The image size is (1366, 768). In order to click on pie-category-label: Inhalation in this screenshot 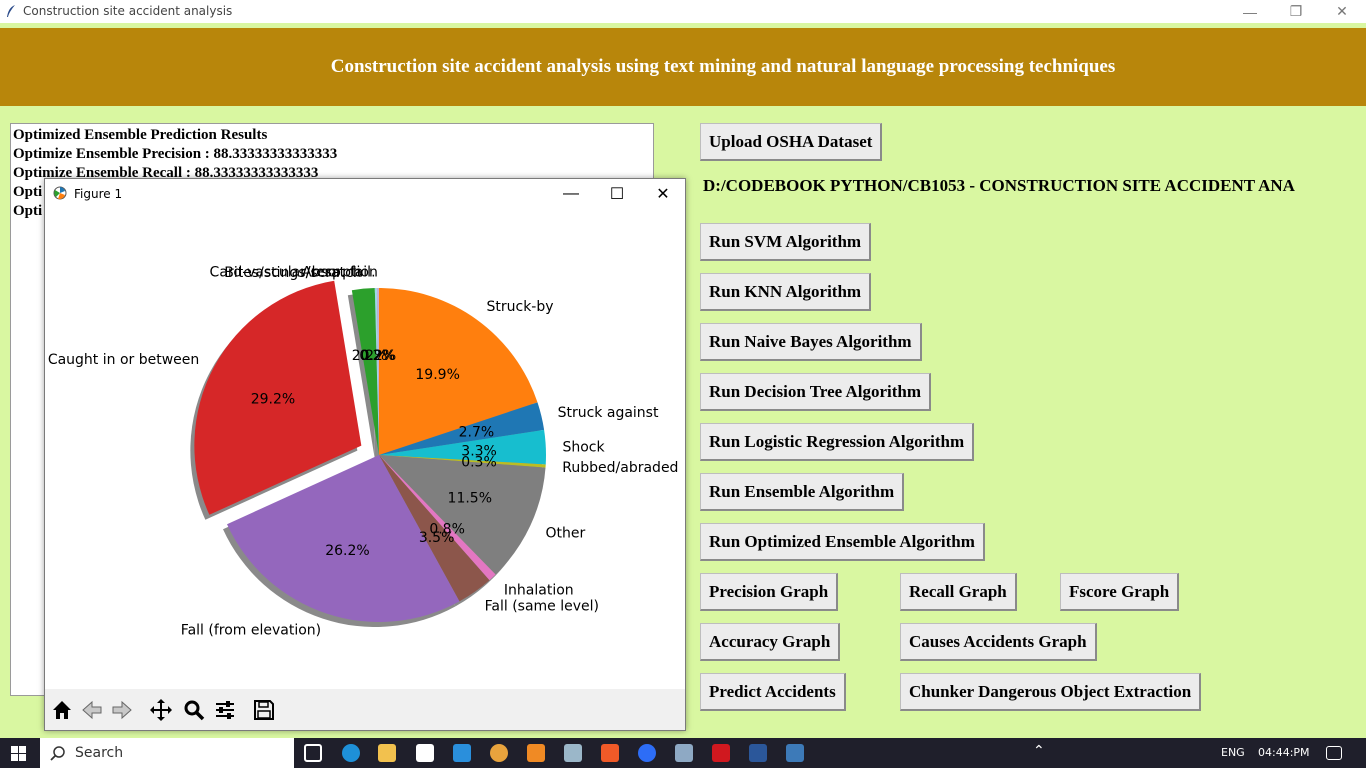, I will do `click(539, 591)`.